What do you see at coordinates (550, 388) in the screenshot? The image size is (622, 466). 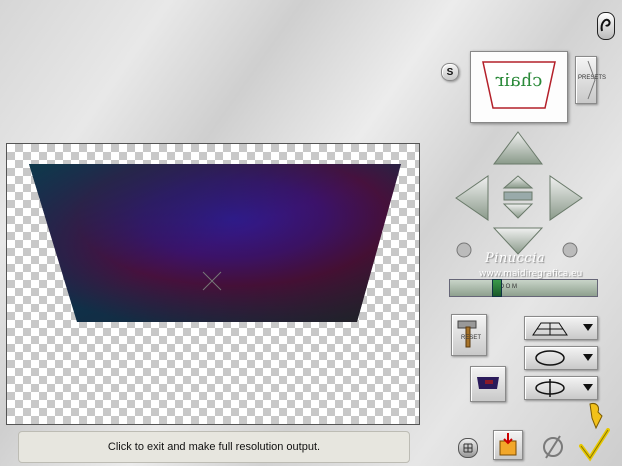 I see `flip-icon` at bounding box center [550, 388].